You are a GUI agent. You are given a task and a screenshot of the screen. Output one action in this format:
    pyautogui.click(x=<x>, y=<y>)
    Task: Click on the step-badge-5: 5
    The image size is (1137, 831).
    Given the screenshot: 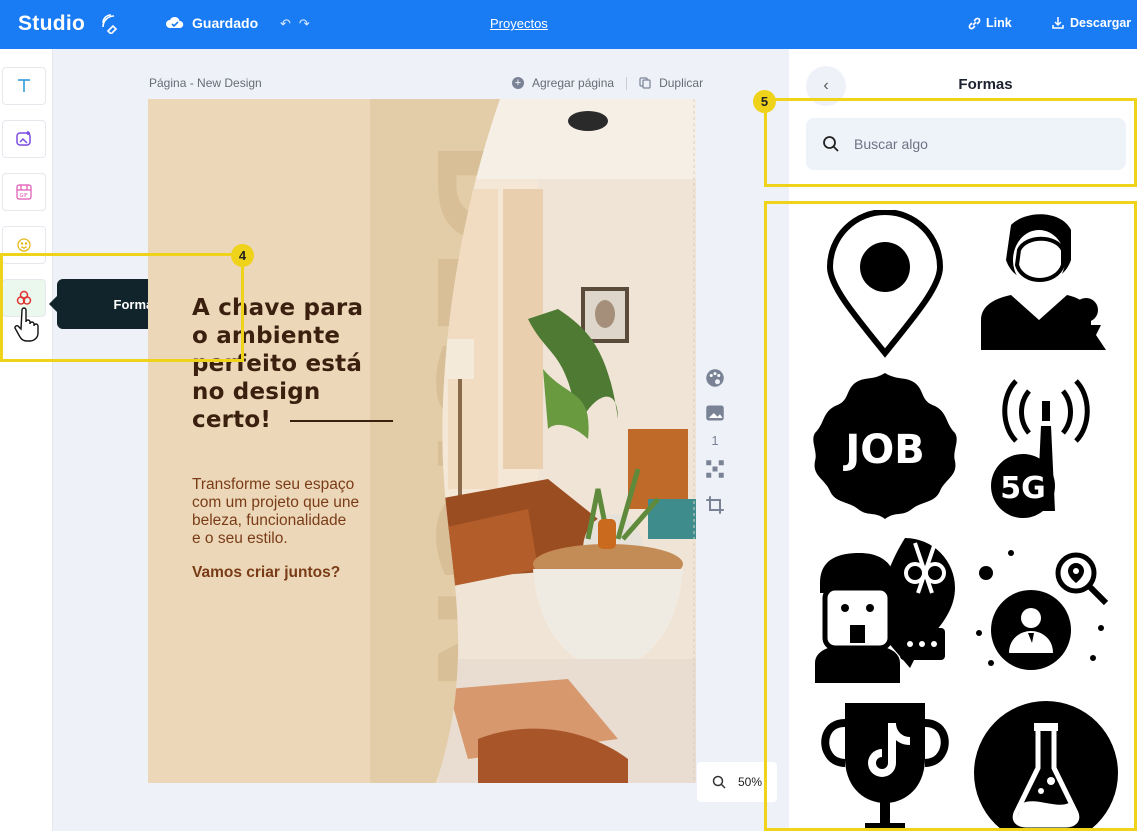 What is the action you would take?
    pyautogui.click(x=764, y=101)
    